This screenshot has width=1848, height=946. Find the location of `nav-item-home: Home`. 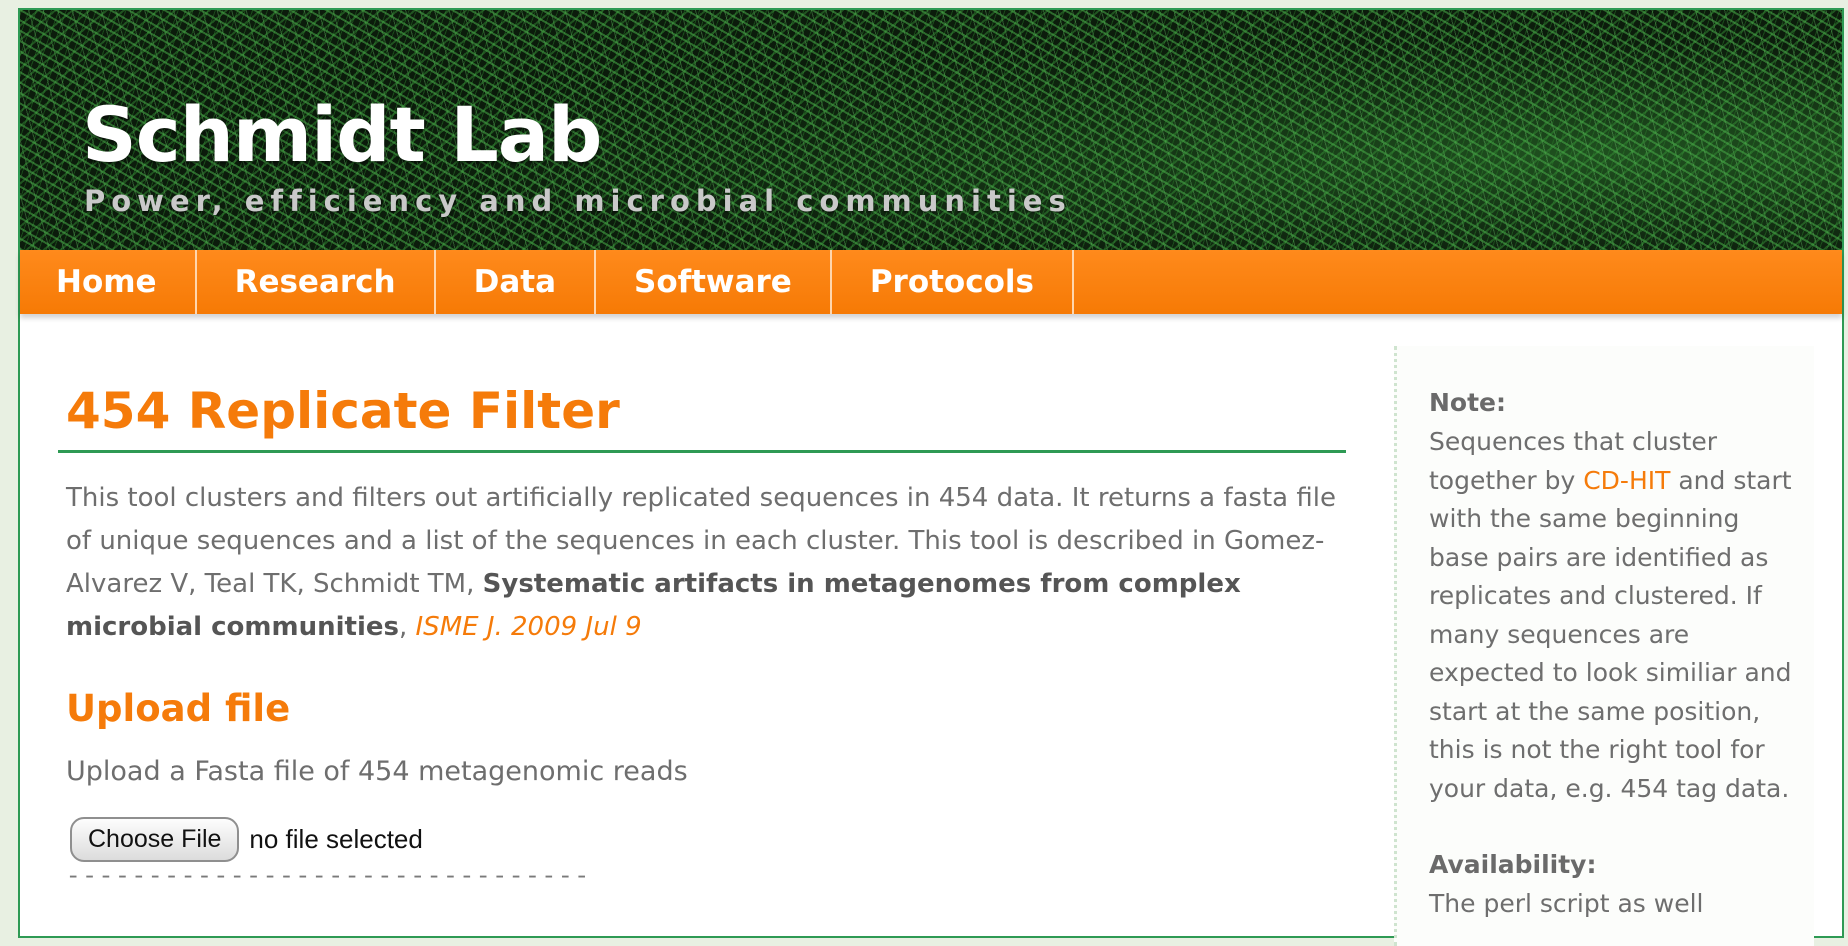

nav-item-home: Home is located at coordinates (108, 282).